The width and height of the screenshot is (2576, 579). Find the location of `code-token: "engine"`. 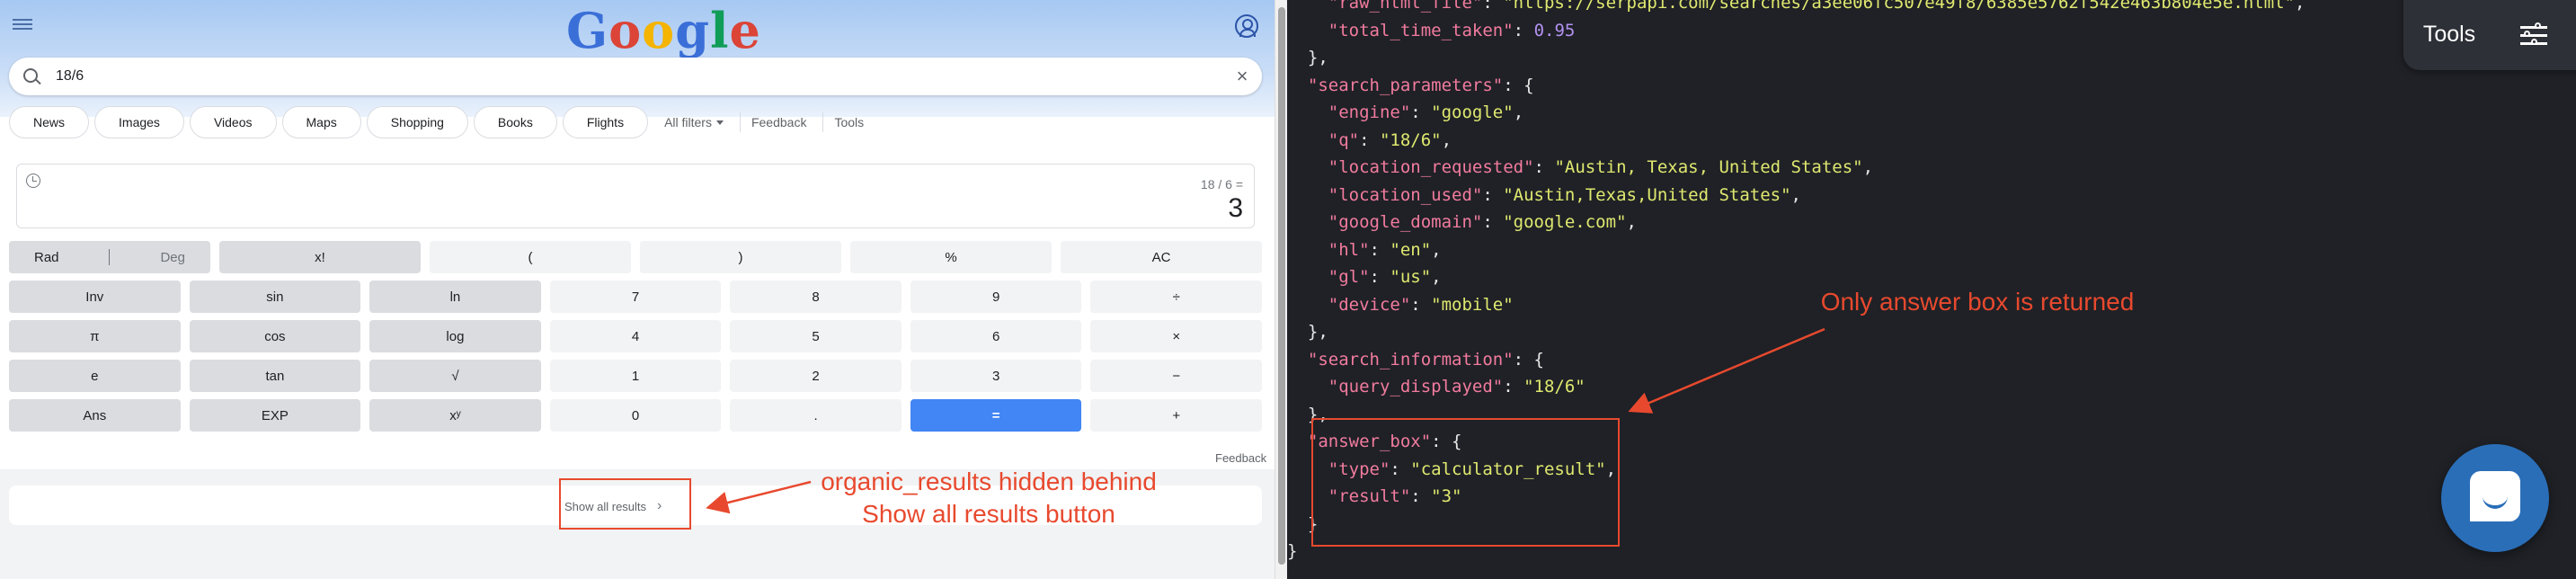

code-token: "engine" is located at coordinates (1349, 112).